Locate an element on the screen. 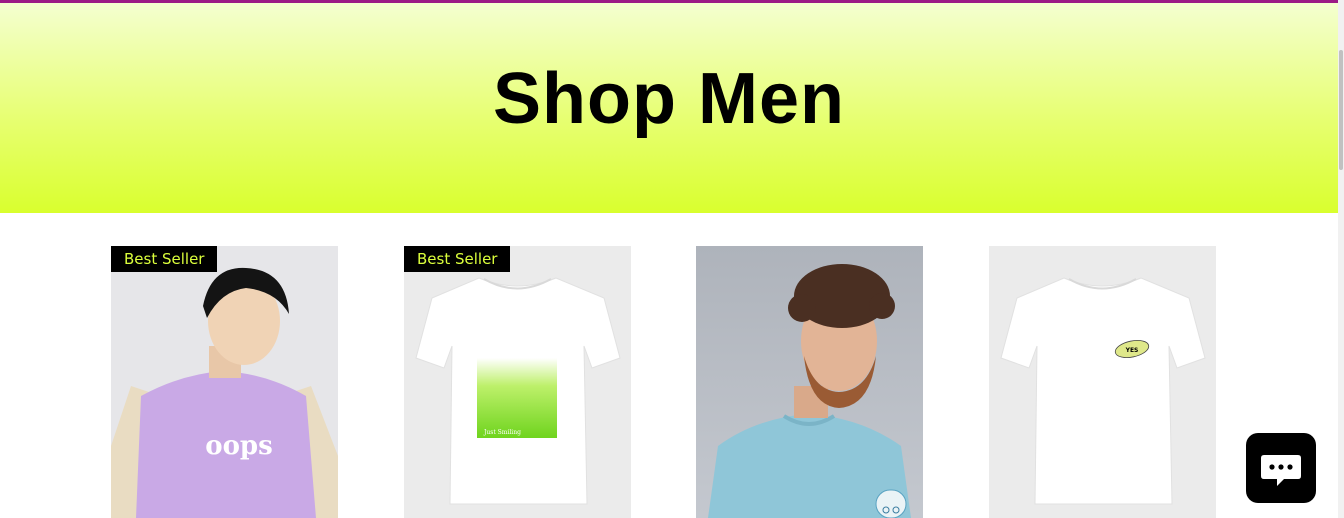 The width and height of the screenshot is (1344, 518). shirt-print-text: oops is located at coordinates (239, 446).